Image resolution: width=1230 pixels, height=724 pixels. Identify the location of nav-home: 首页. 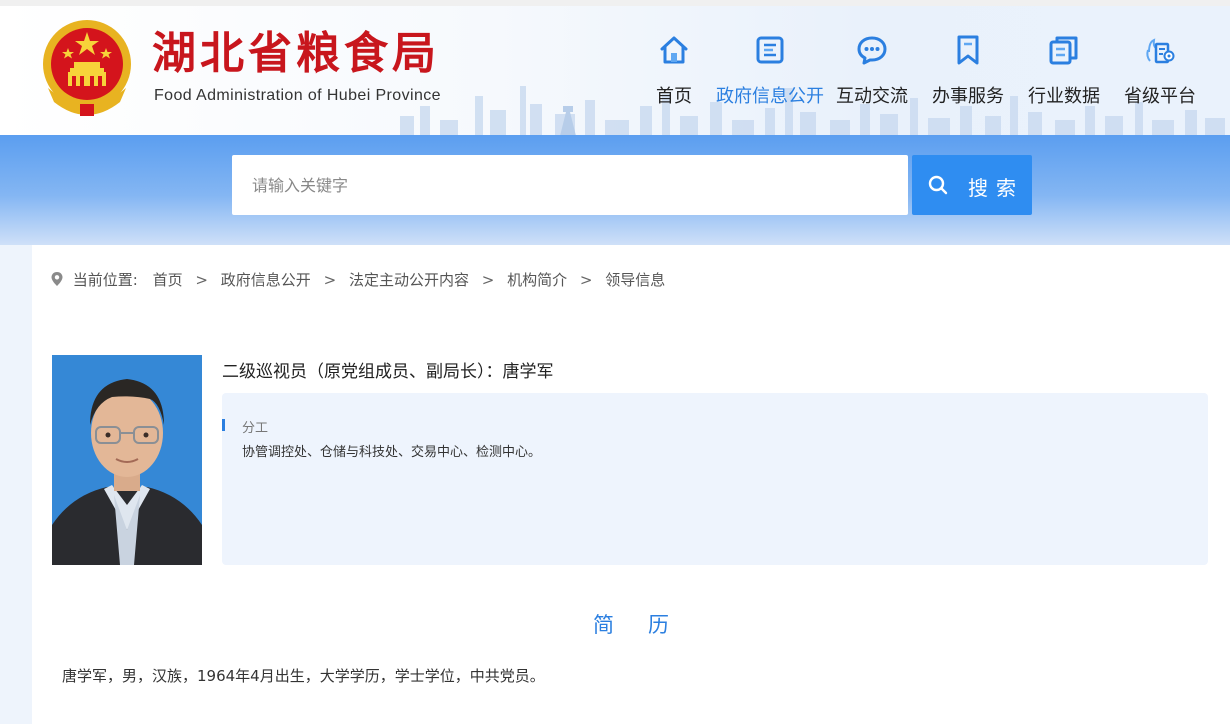
(674, 77).